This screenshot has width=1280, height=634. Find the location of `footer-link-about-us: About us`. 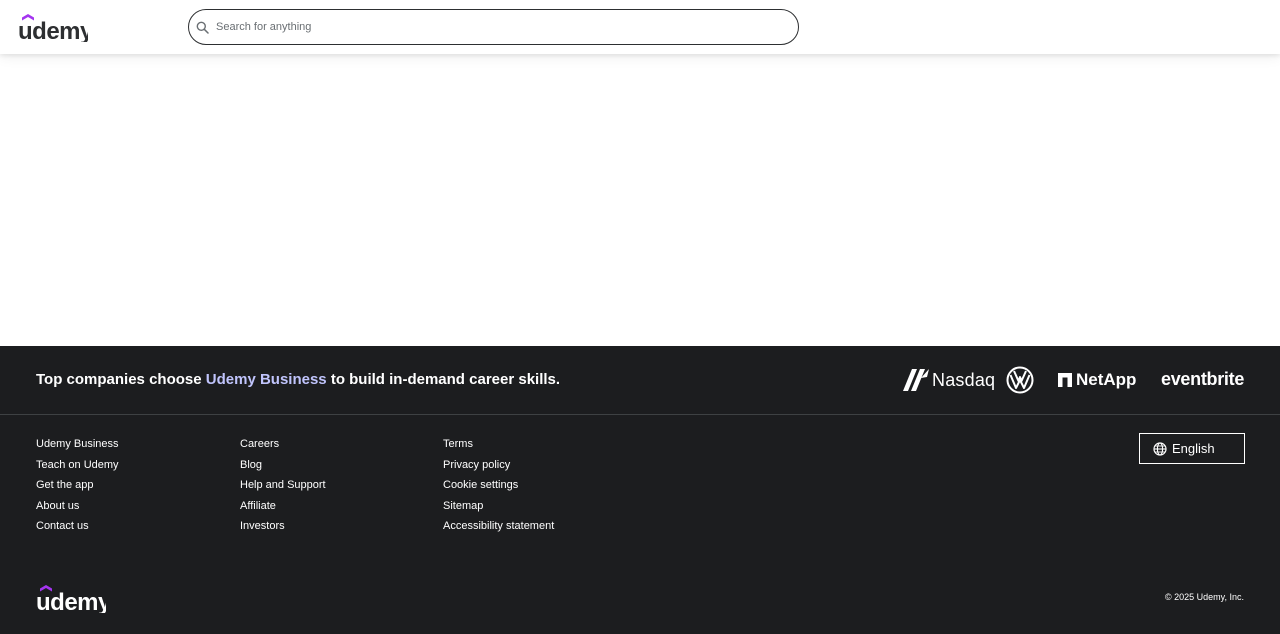

footer-link-about-us: About us is located at coordinates (77, 506).